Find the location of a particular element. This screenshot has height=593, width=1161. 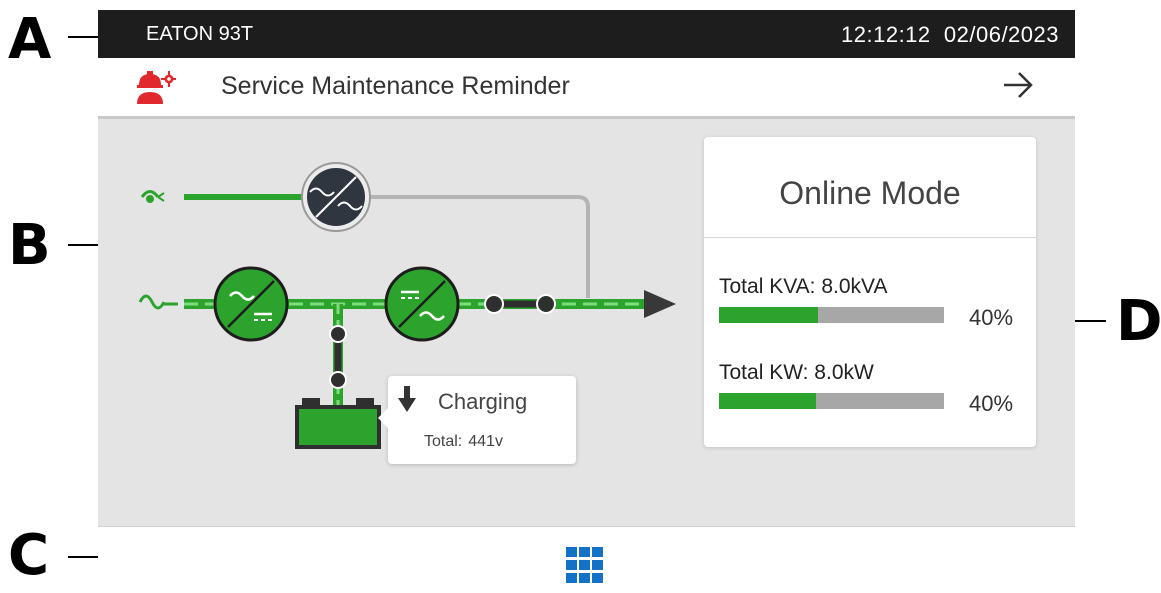

kva-load-fill is located at coordinates (768, 315).